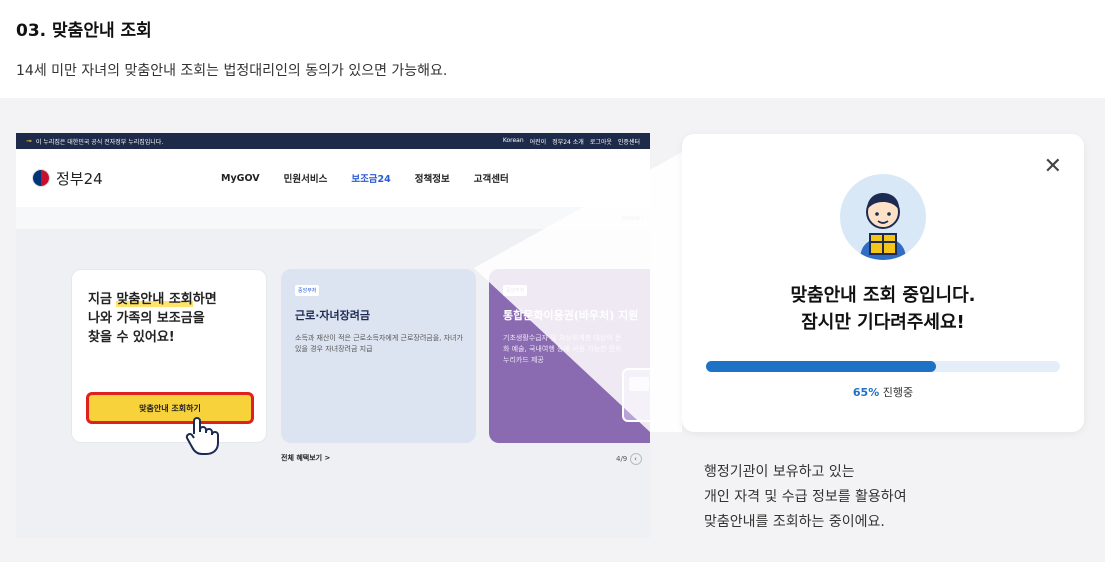  I want to click on close-icon: ✕, so click(1053, 167).